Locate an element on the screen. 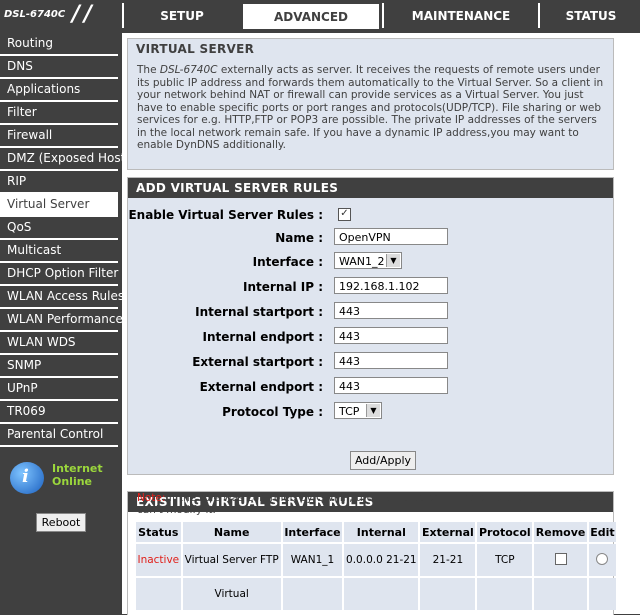 This screenshot has width=640, height=615. internal-start-row: Internal startport : 443 is located at coordinates (364, 312).